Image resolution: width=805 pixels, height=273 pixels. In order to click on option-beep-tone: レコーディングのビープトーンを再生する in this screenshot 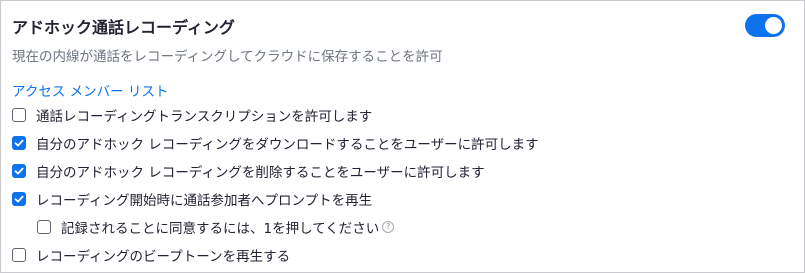, I will do `click(151, 255)`.